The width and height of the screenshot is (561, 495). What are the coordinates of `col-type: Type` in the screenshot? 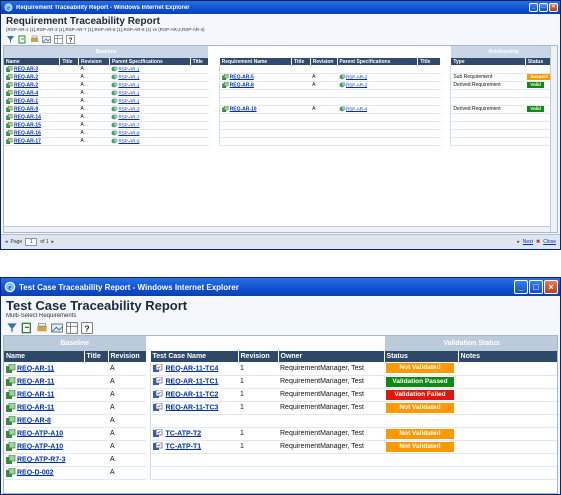 It's located at (488, 61).